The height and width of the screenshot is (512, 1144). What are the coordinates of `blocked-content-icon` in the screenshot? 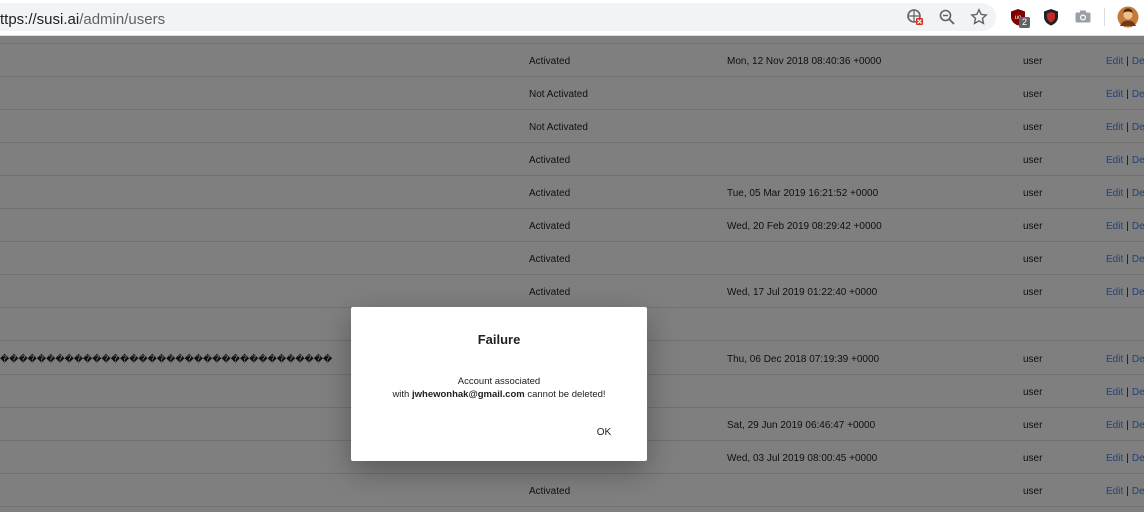 It's located at (915, 17).